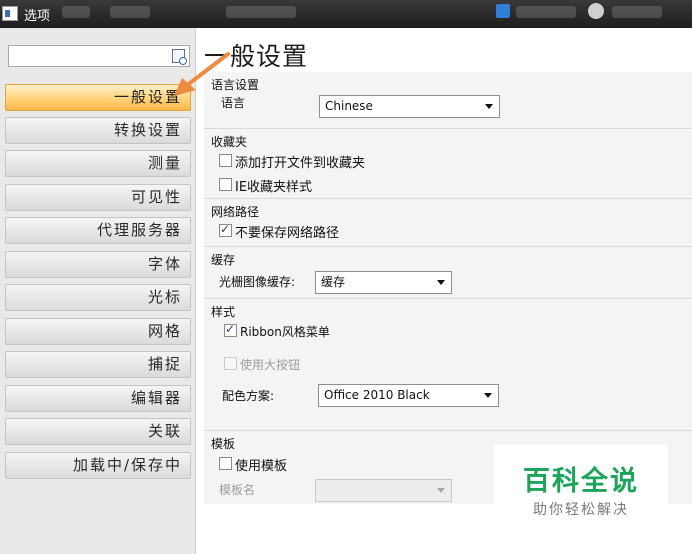 The image size is (692, 554). What do you see at coordinates (287, 233) in the screenshot?
I see `dont-save-network-path-label: 不要保存网络路径` at bounding box center [287, 233].